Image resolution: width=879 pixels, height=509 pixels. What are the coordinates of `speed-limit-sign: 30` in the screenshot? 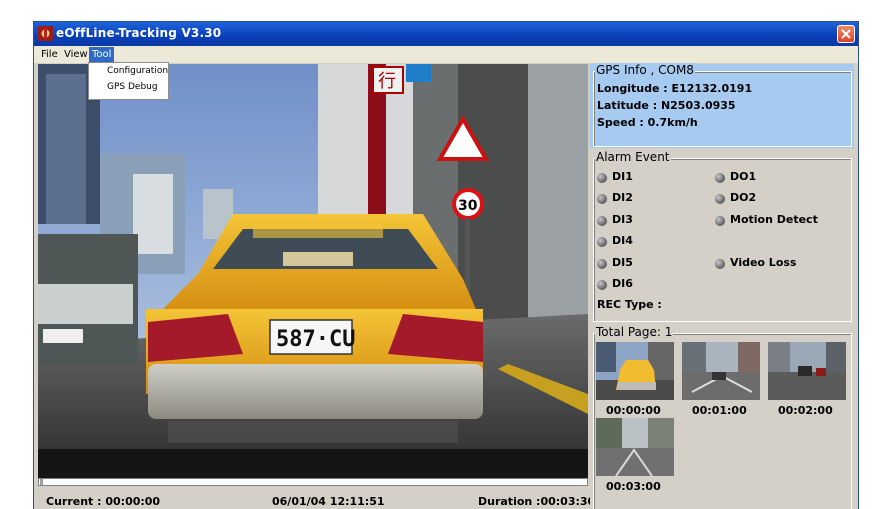 It's located at (468, 206).